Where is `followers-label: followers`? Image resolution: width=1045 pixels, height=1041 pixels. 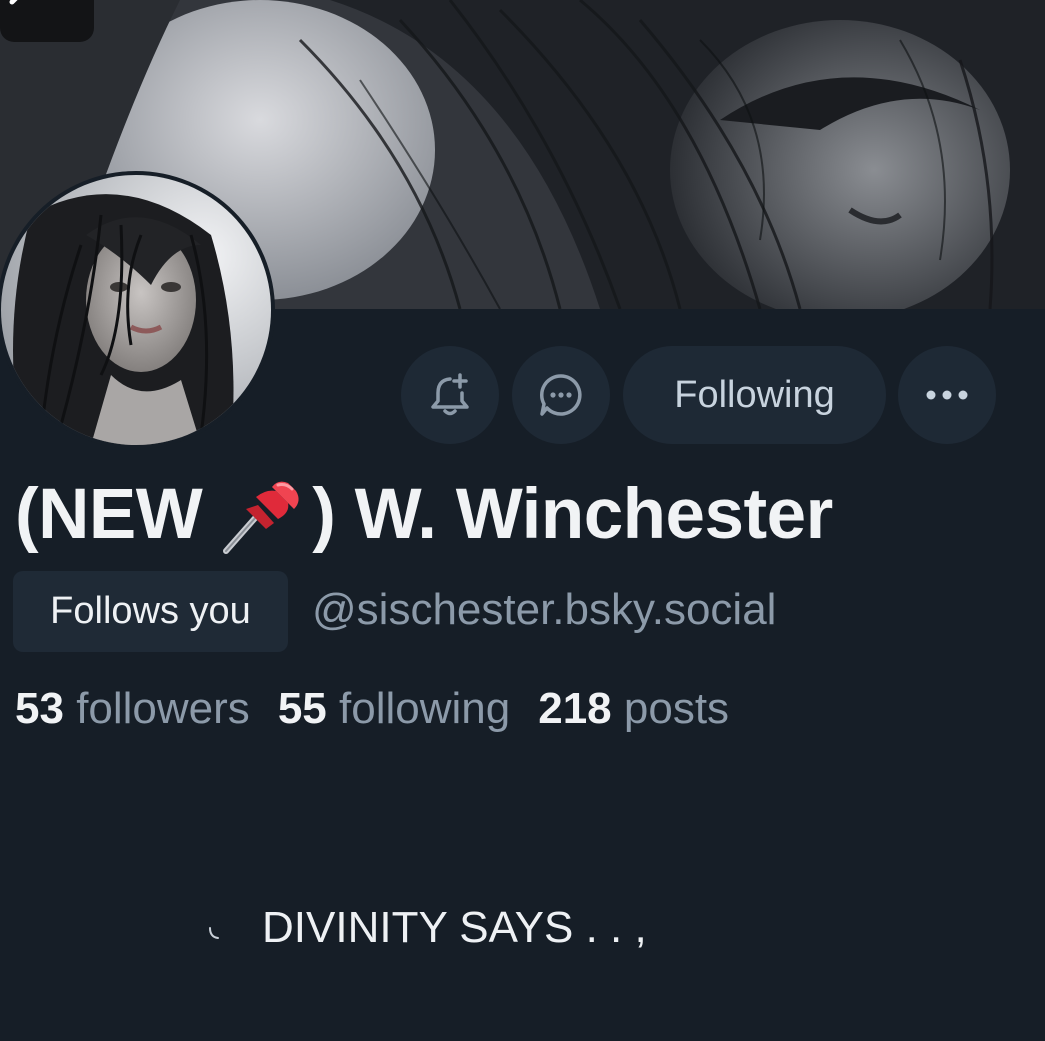 followers-label: followers is located at coordinates (163, 708).